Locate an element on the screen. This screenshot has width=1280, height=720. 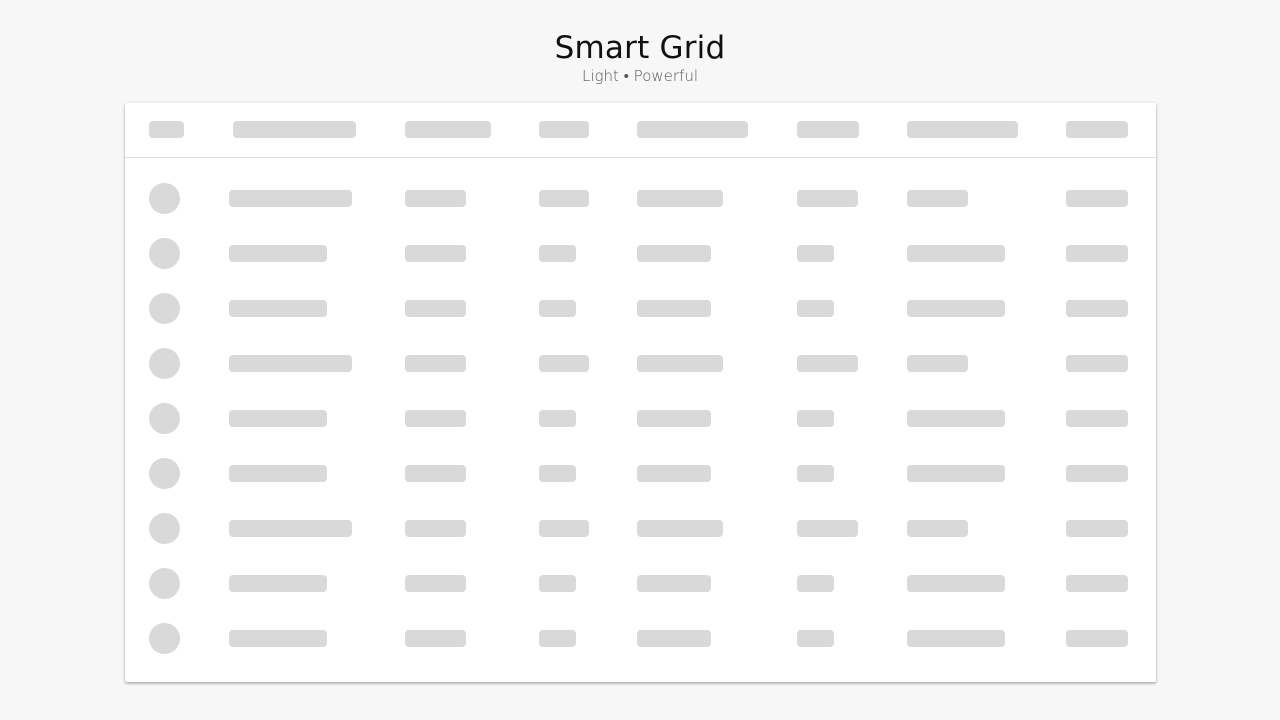
page-title: Smart Grid is located at coordinates (640, 48).